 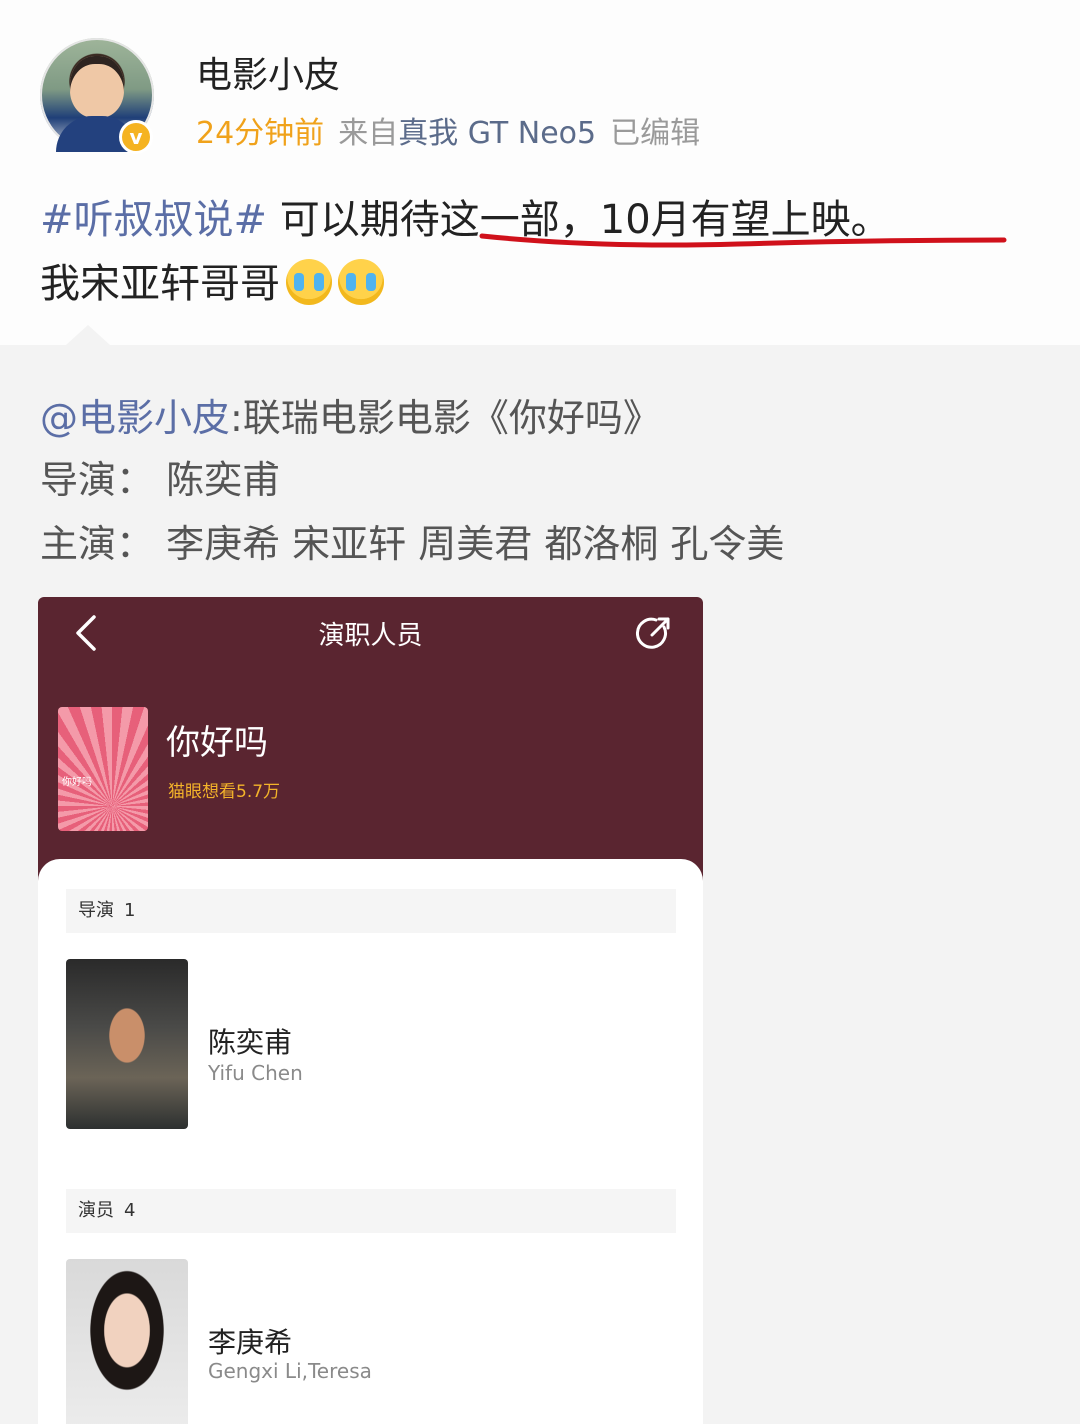 I want to click on section-count: 1, so click(x=130, y=910).